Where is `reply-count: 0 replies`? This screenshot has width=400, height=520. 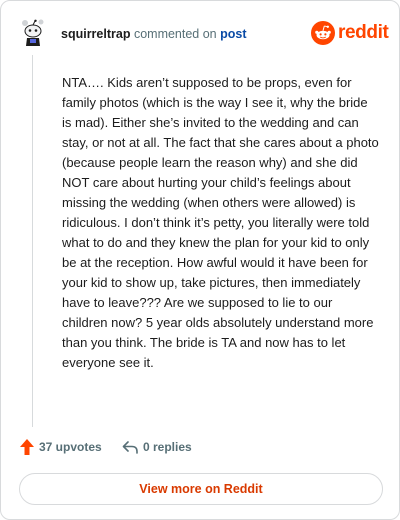
reply-count: 0 replies is located at coordinates (167, 447).